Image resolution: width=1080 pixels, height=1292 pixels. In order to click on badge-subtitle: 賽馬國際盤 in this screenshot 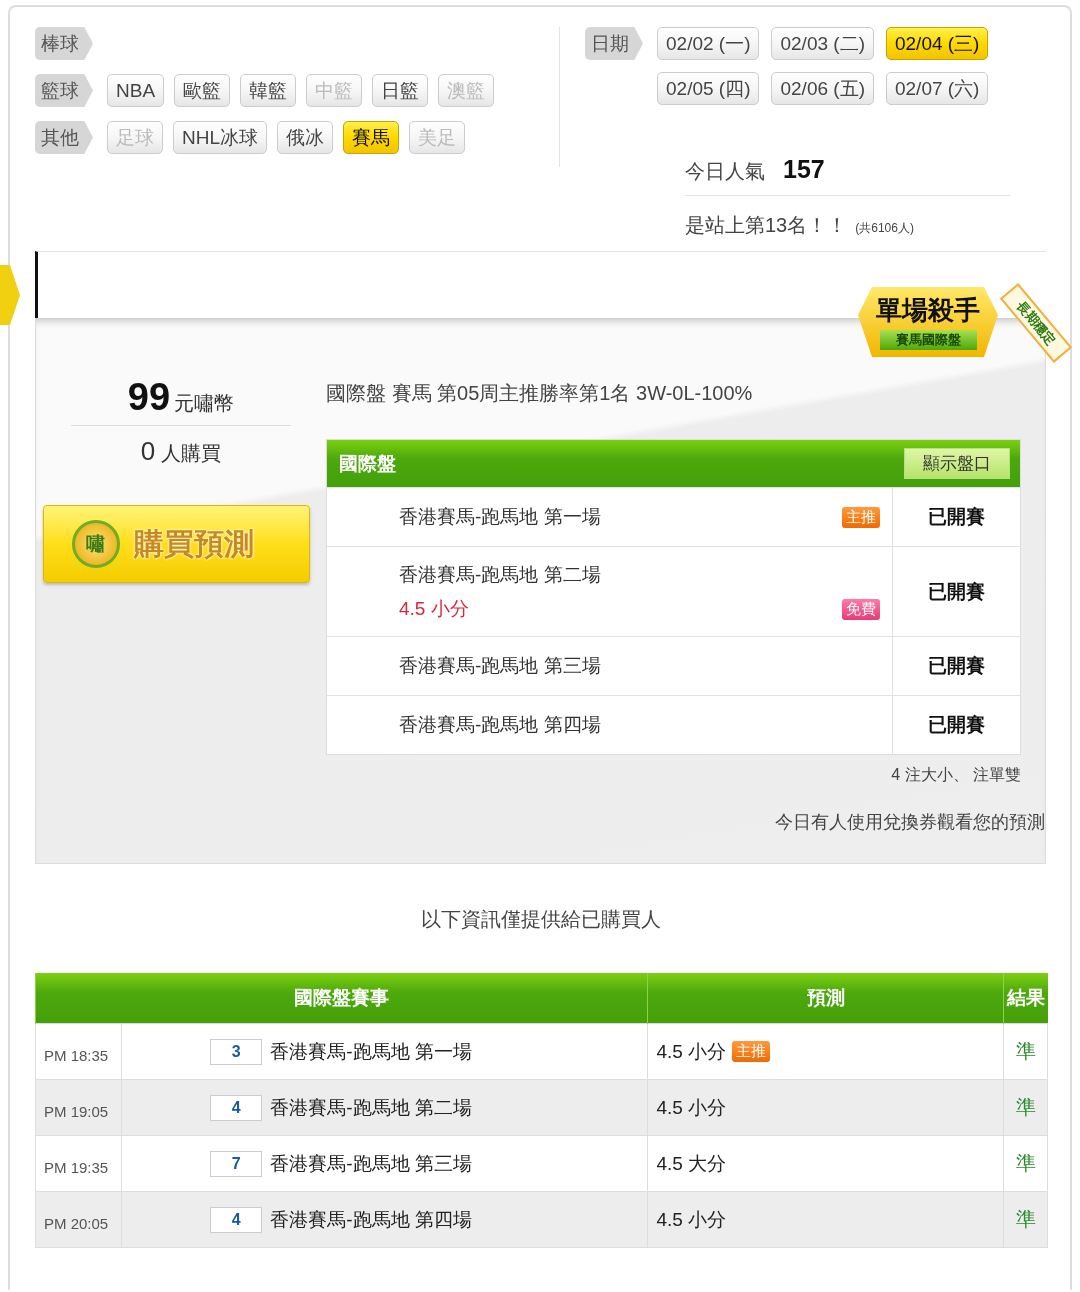, I will do `click(928, 340)`.